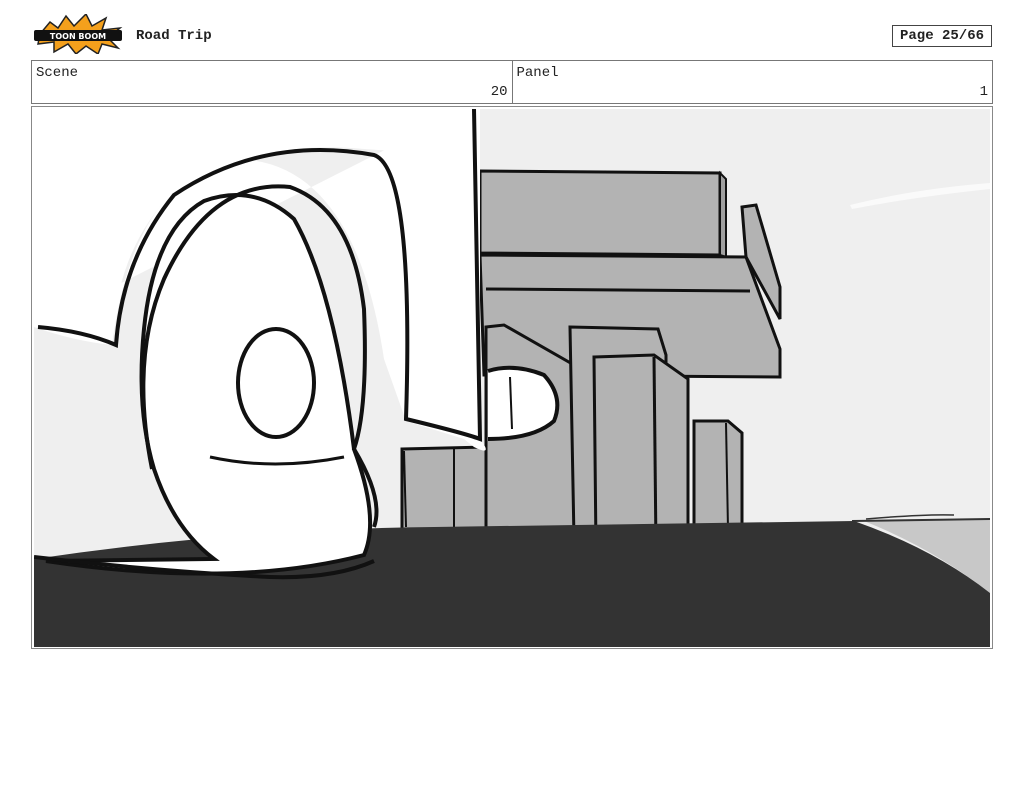 The height and width of the screenshot is (793, 1024). I want to click on scene-cell: Scene 20, so click(272, 82).